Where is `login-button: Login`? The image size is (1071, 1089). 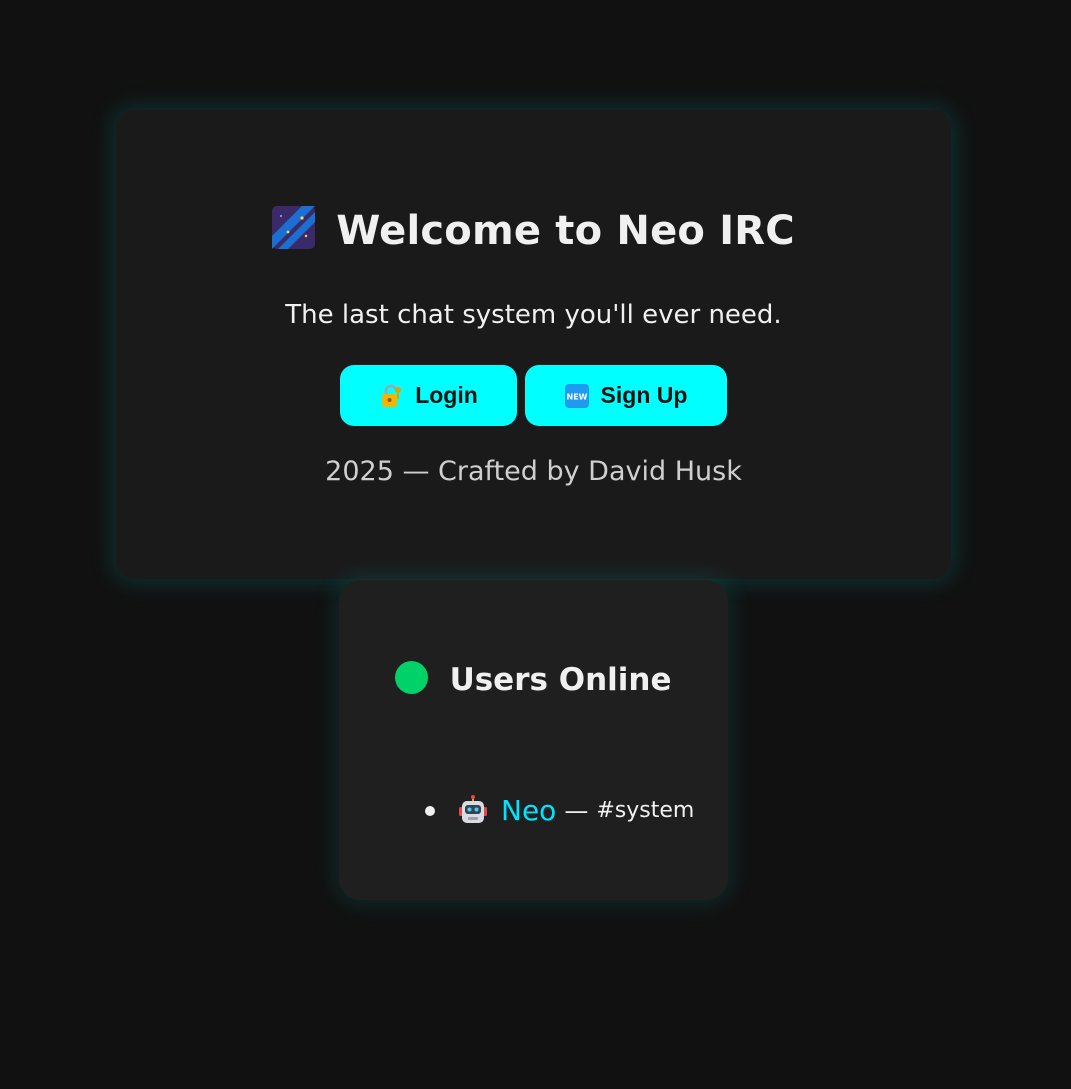 login-button: Login is located at coordinates (428, 395).